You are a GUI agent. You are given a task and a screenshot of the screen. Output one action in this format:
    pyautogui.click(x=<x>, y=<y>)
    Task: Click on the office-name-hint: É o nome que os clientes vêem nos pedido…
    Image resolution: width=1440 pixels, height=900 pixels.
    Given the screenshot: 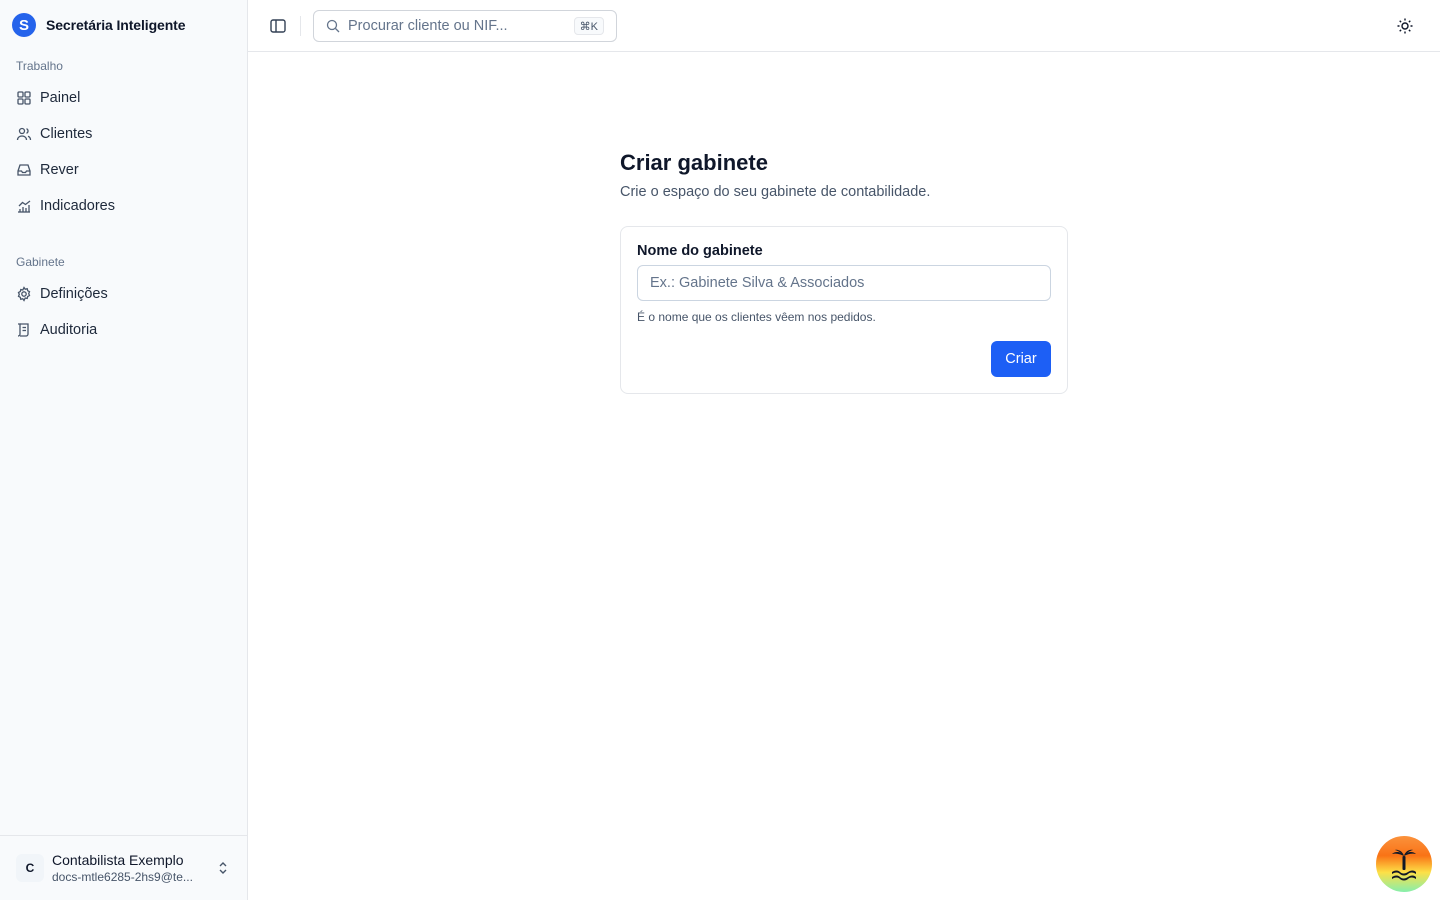 What is the action you would take?
    pyautogui.click(x=756, y=317)
    